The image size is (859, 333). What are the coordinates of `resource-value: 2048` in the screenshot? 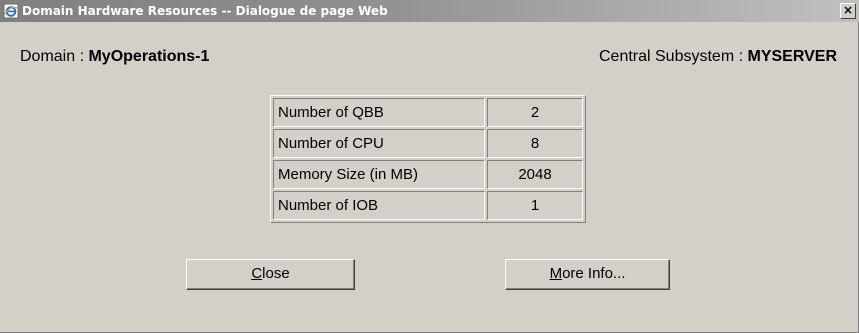 It's located at (535, 174).